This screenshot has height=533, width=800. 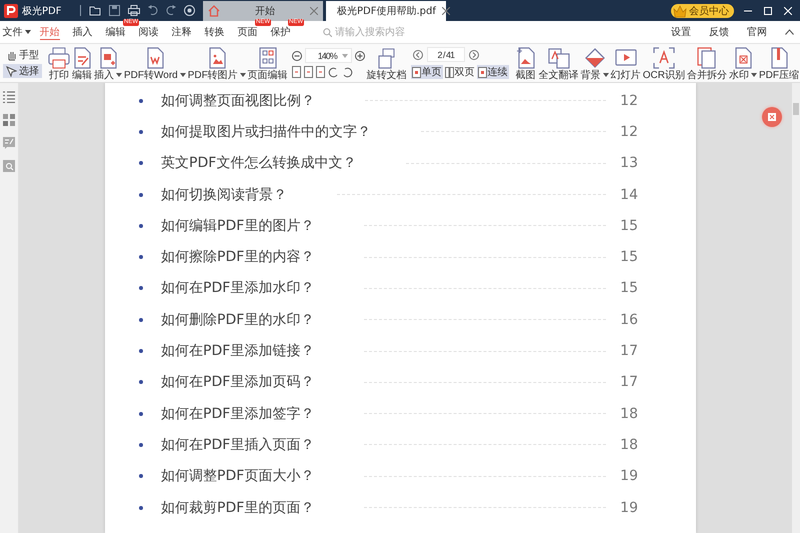 I want to click on toc-entry: 如何裁剪PDF里的页面？, so click(x=237, y=507).